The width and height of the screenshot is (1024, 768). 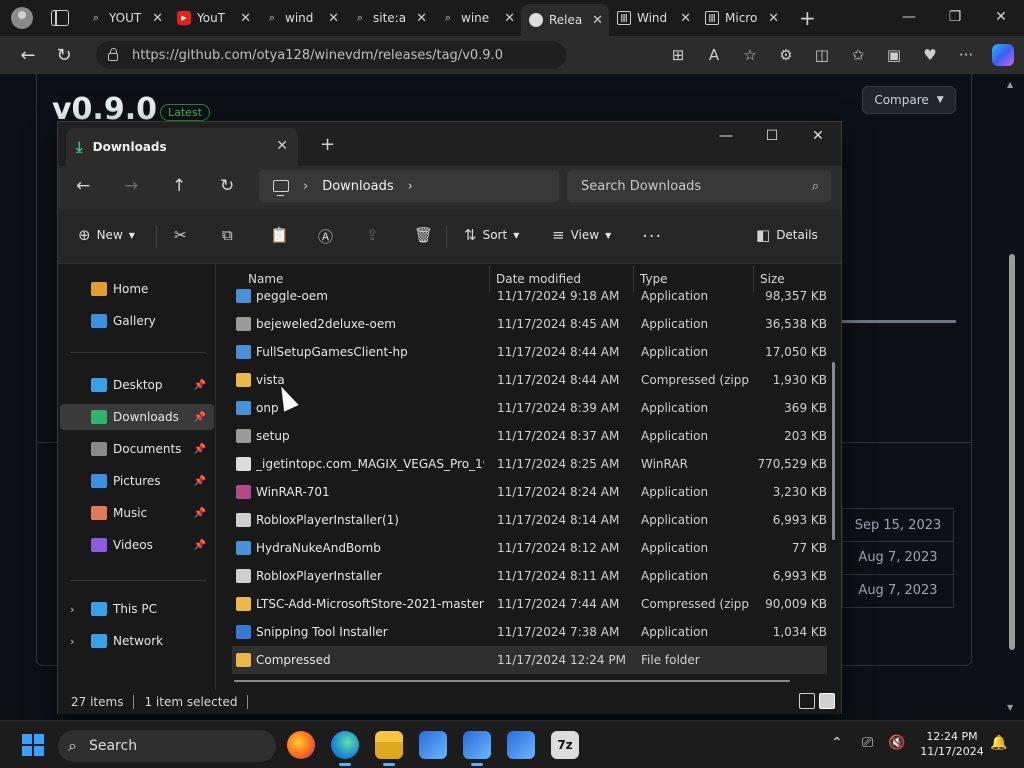 I want to click on breadcrumb: › Downloads ›, so click(x=409, y=186).